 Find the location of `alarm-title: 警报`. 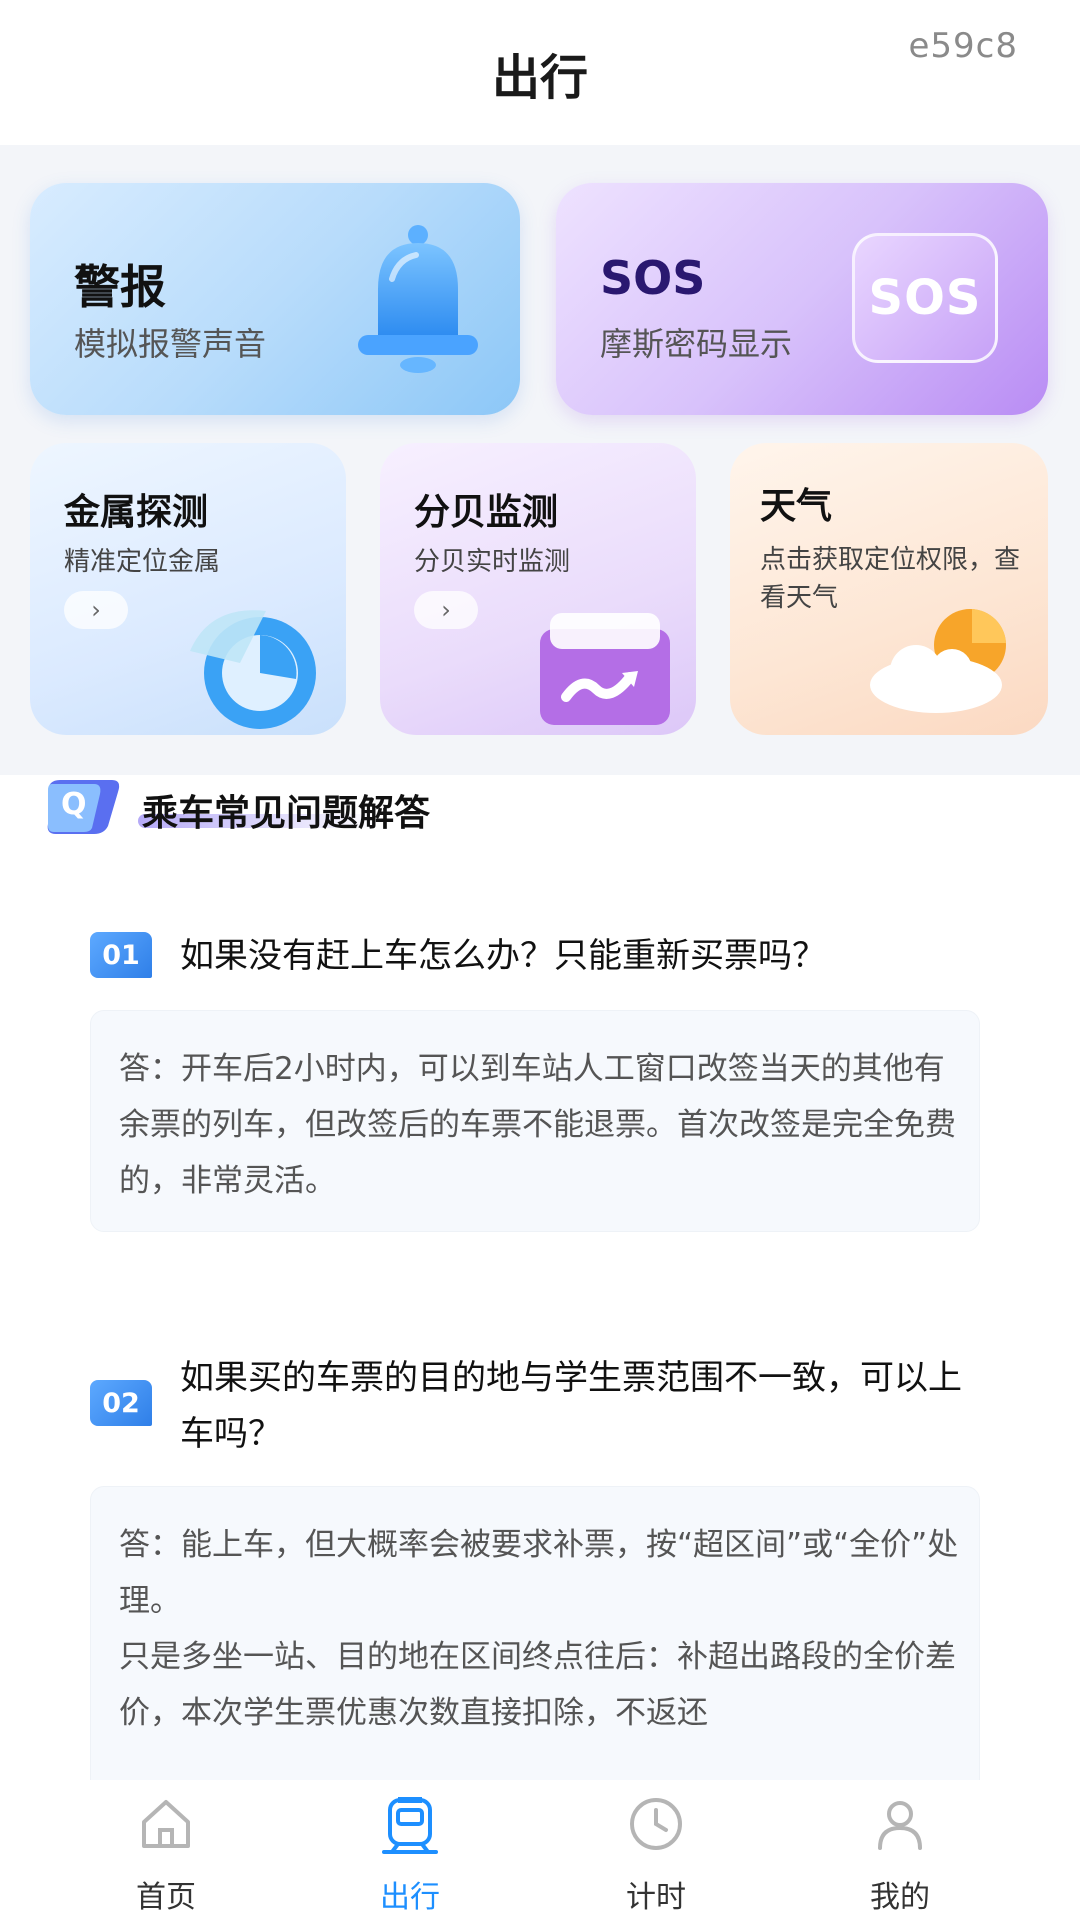

alarm-title: 警报 is located at coordinates (120, 287).